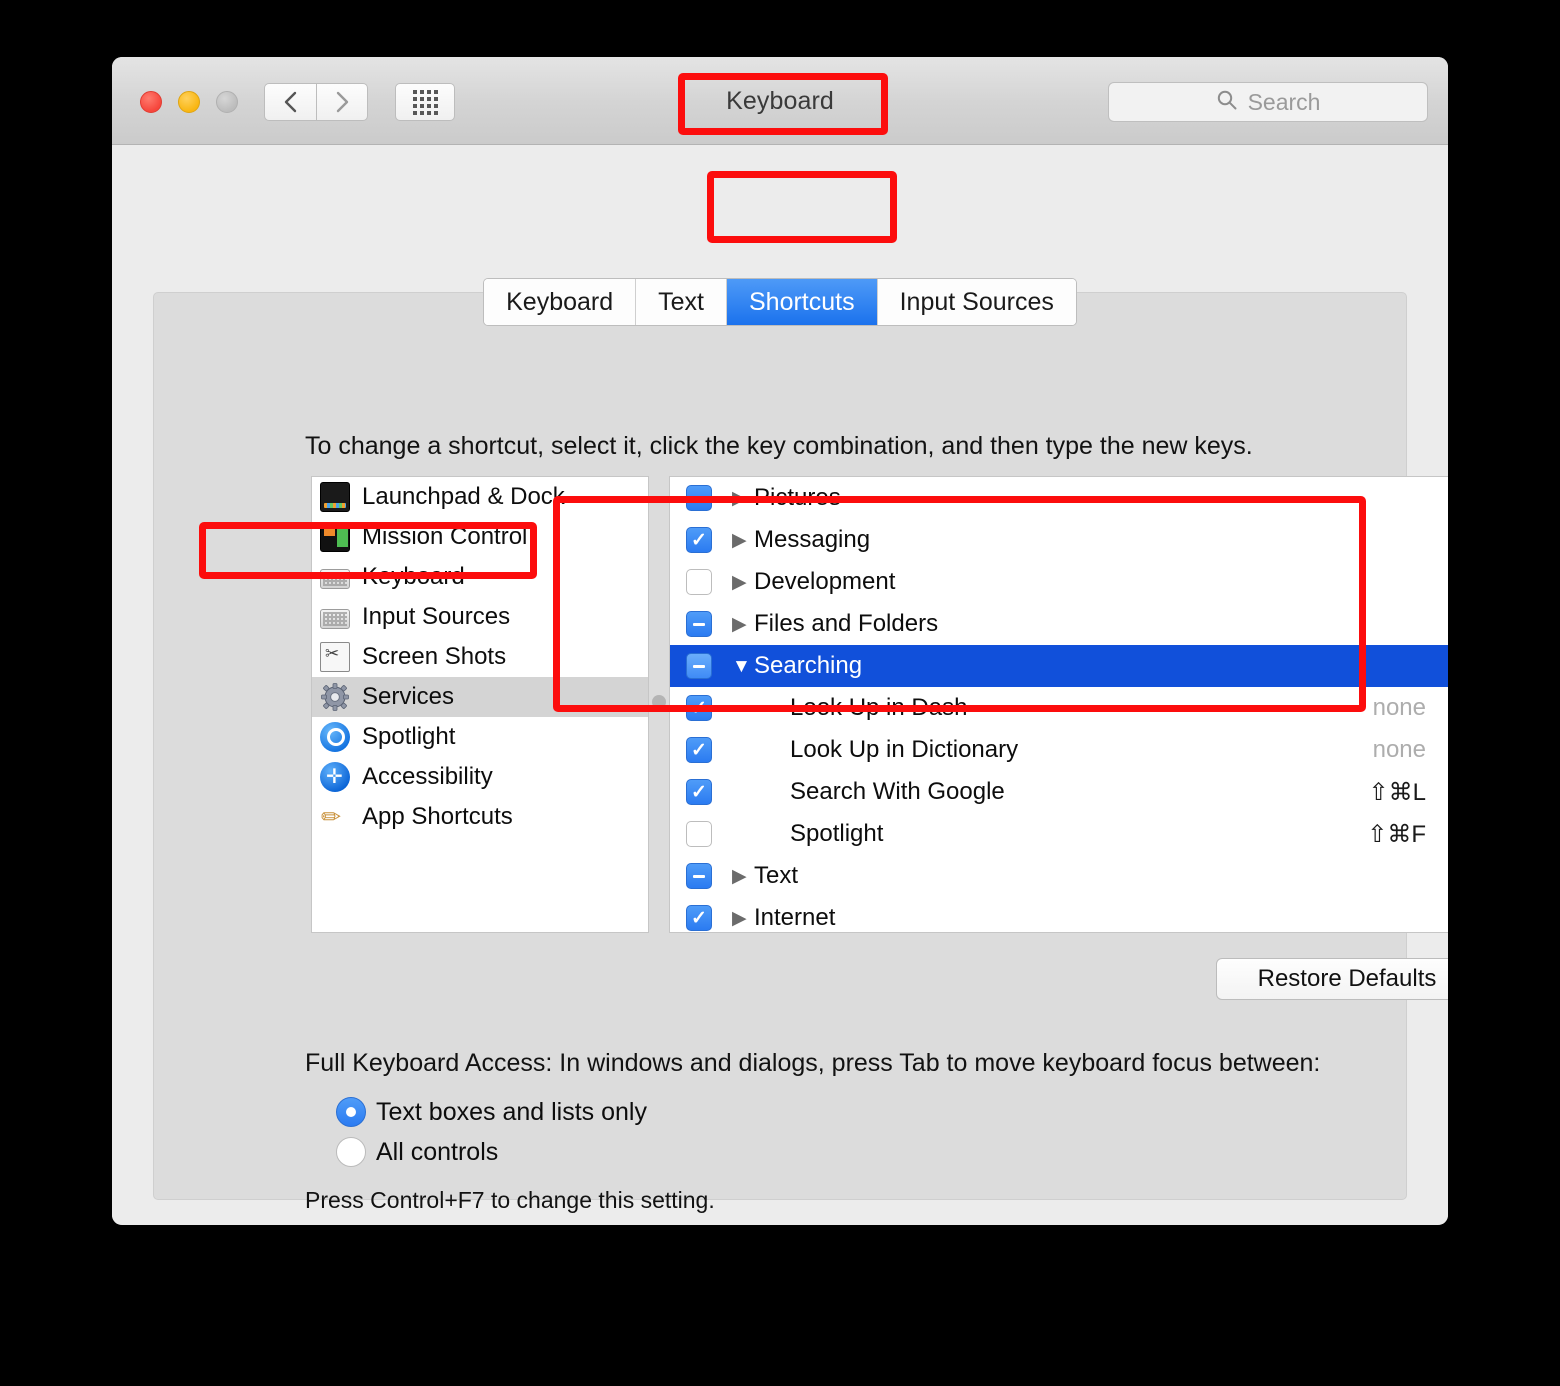  I want to click on disclosure-triangle-expanded-icon: ▼, so click(743, 666).